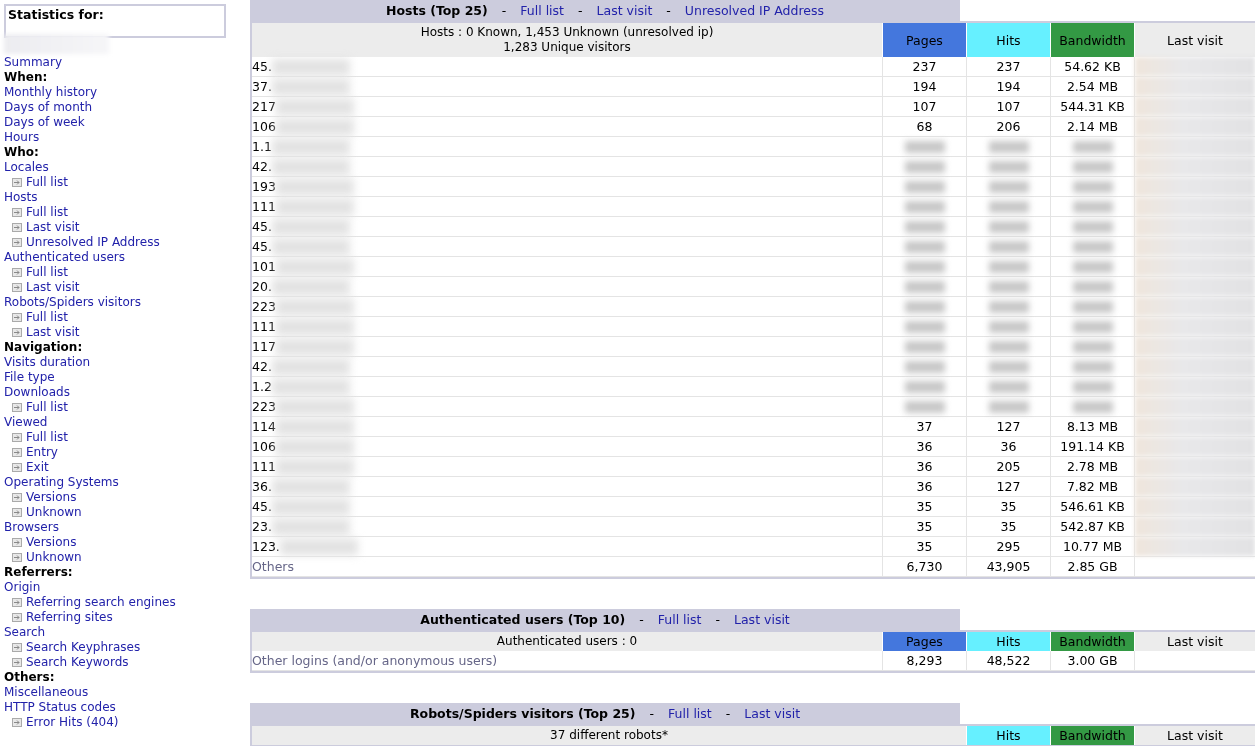  I want to click on nav-link: Search Keyphrases, so click(83, 647).